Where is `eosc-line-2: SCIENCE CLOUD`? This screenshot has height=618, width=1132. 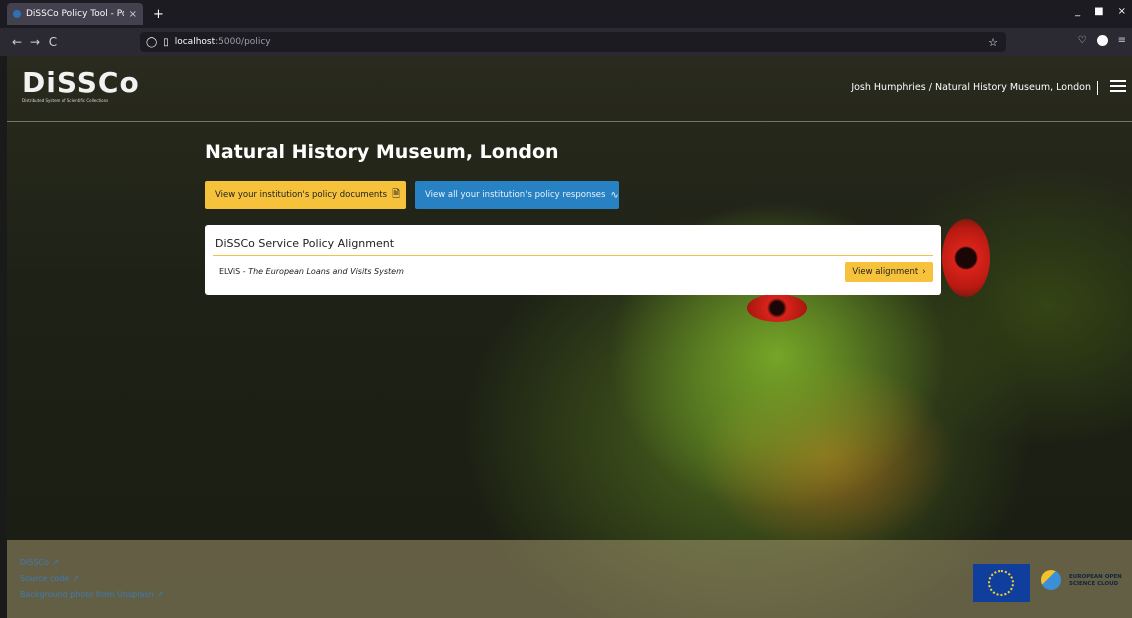 eosc-line-2: SCIENCE CLOUD is located at coordinates (1094, 584).